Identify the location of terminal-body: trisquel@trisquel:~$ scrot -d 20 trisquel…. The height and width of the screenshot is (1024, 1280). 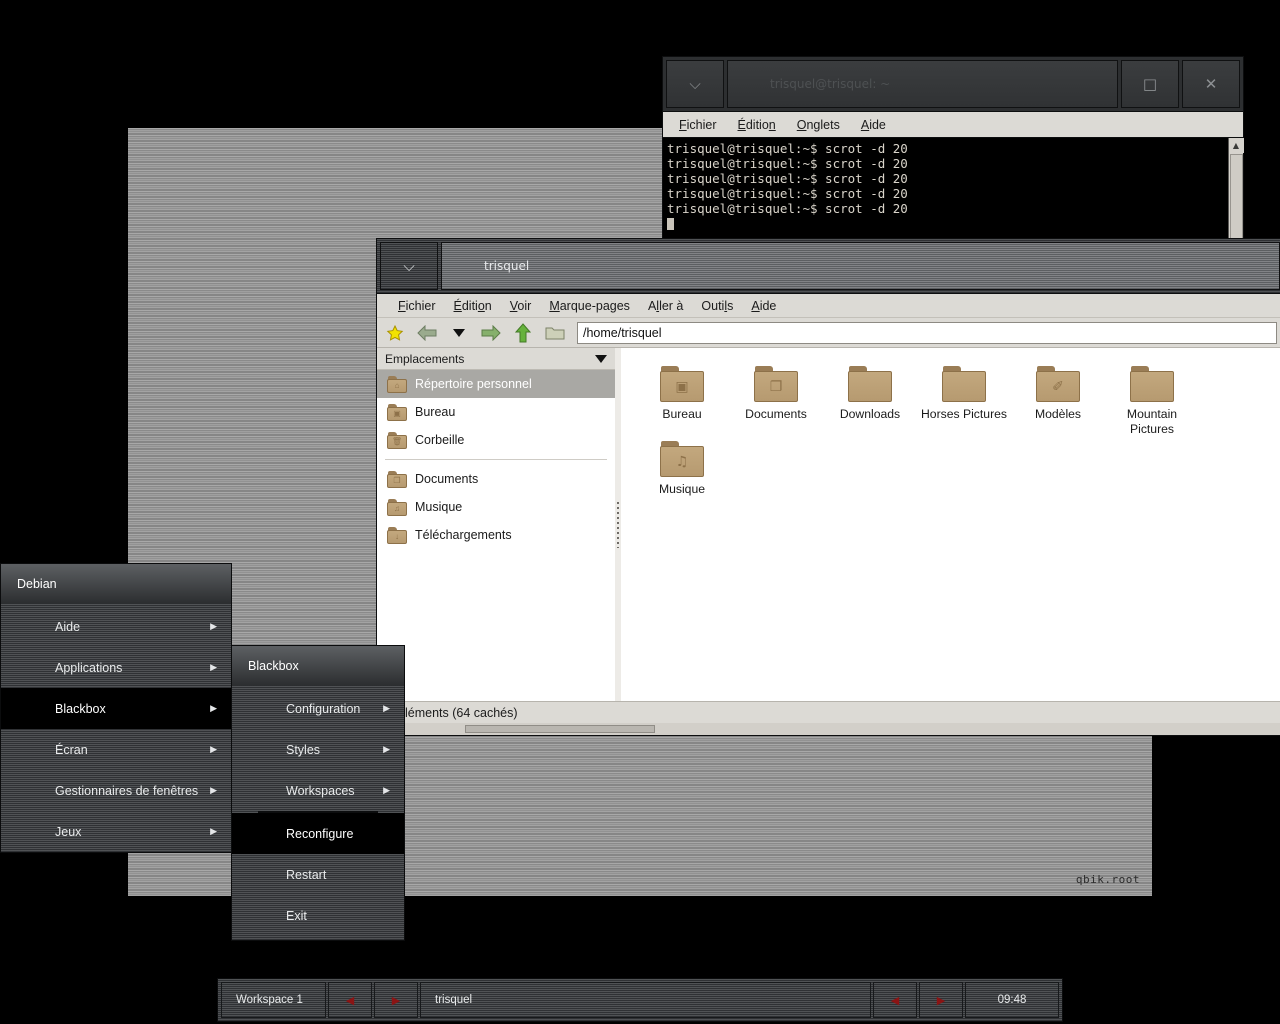
(953, 194).